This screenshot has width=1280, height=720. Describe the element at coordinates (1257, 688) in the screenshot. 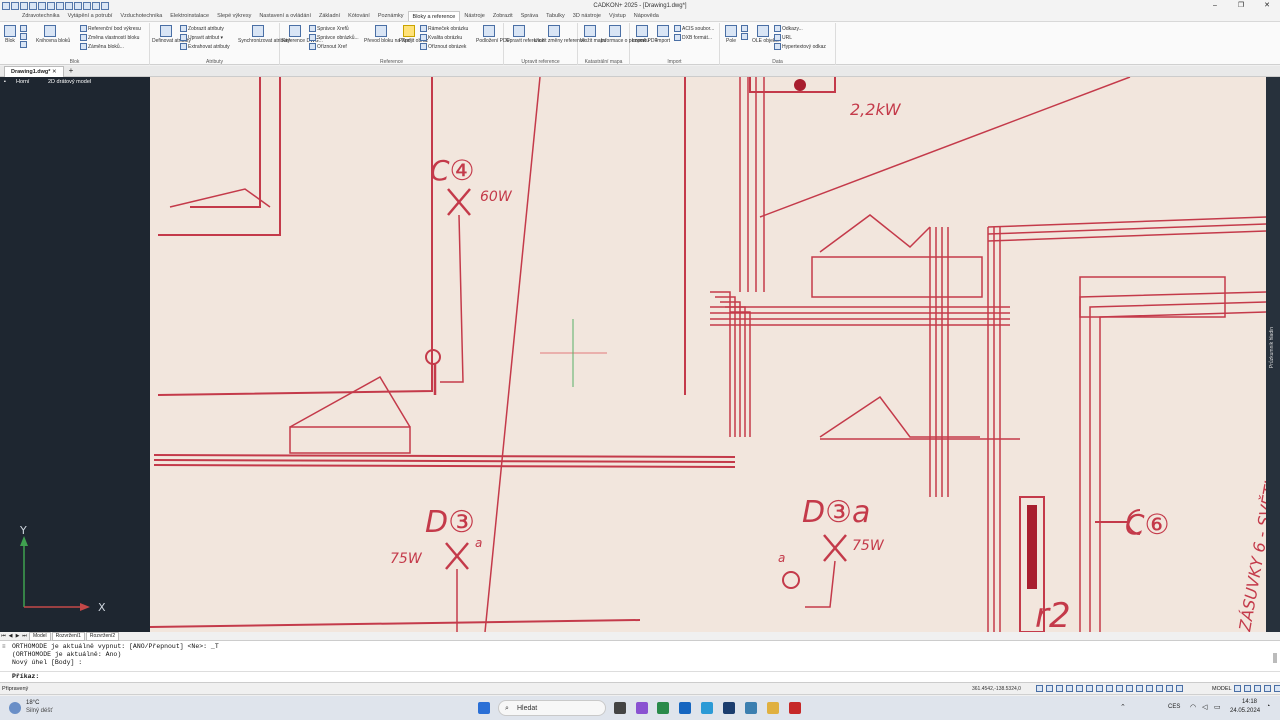

I see `lock-icon` at that location.